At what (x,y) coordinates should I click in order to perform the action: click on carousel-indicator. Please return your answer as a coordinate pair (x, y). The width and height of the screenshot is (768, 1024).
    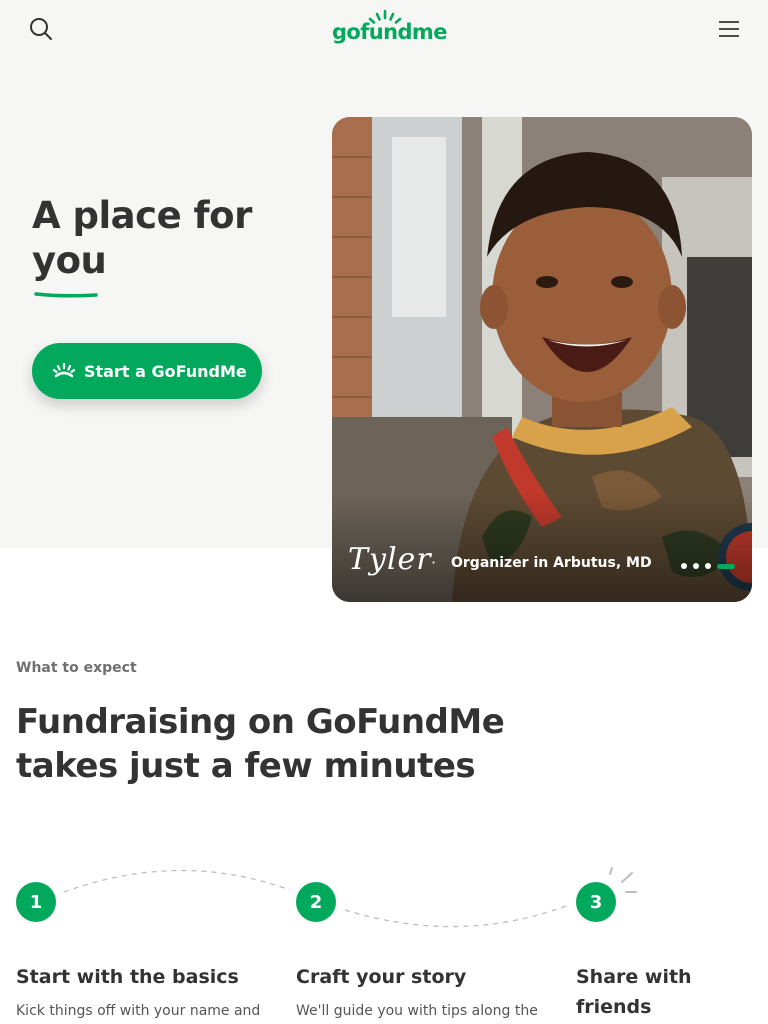
    Looking at the image, I should click on (711, 566).